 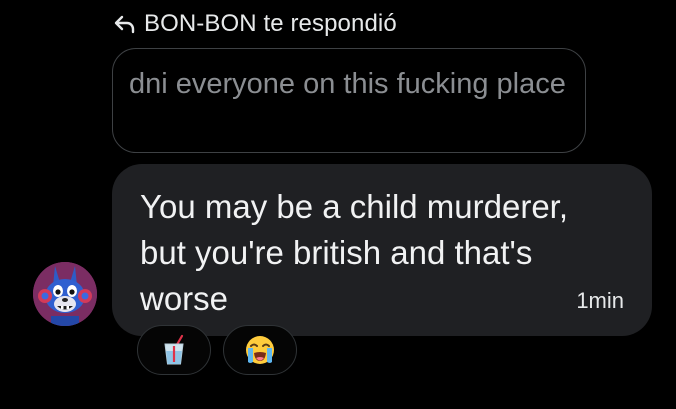 I want to click on reply-header: BON-BON te respondió, so click(x=255, y=24).